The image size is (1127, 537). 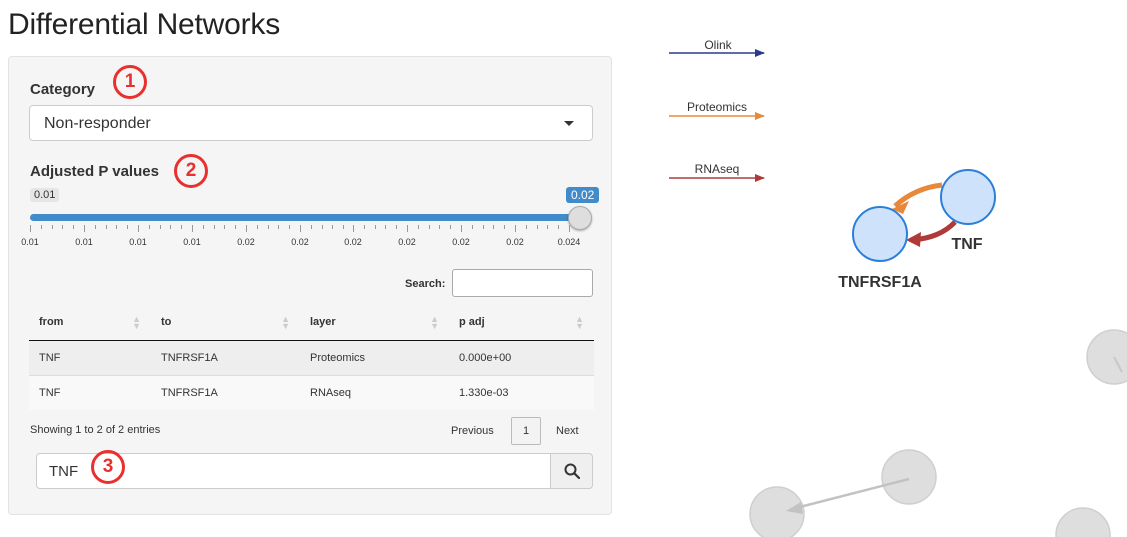 What do you see at coordinates (918, 195) in the screenshot?
I see `edge-proteomics` at bounding box center [918, 195].